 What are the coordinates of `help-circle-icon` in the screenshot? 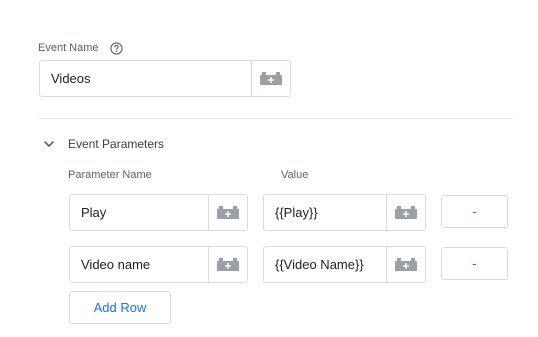 It's located at (116, 48).